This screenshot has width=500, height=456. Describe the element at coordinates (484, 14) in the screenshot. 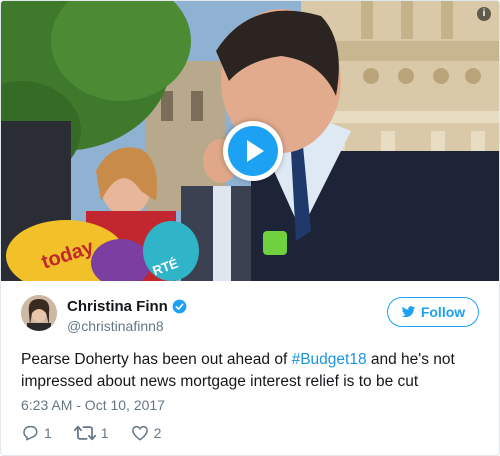

I see `info-icon: i` at that location.